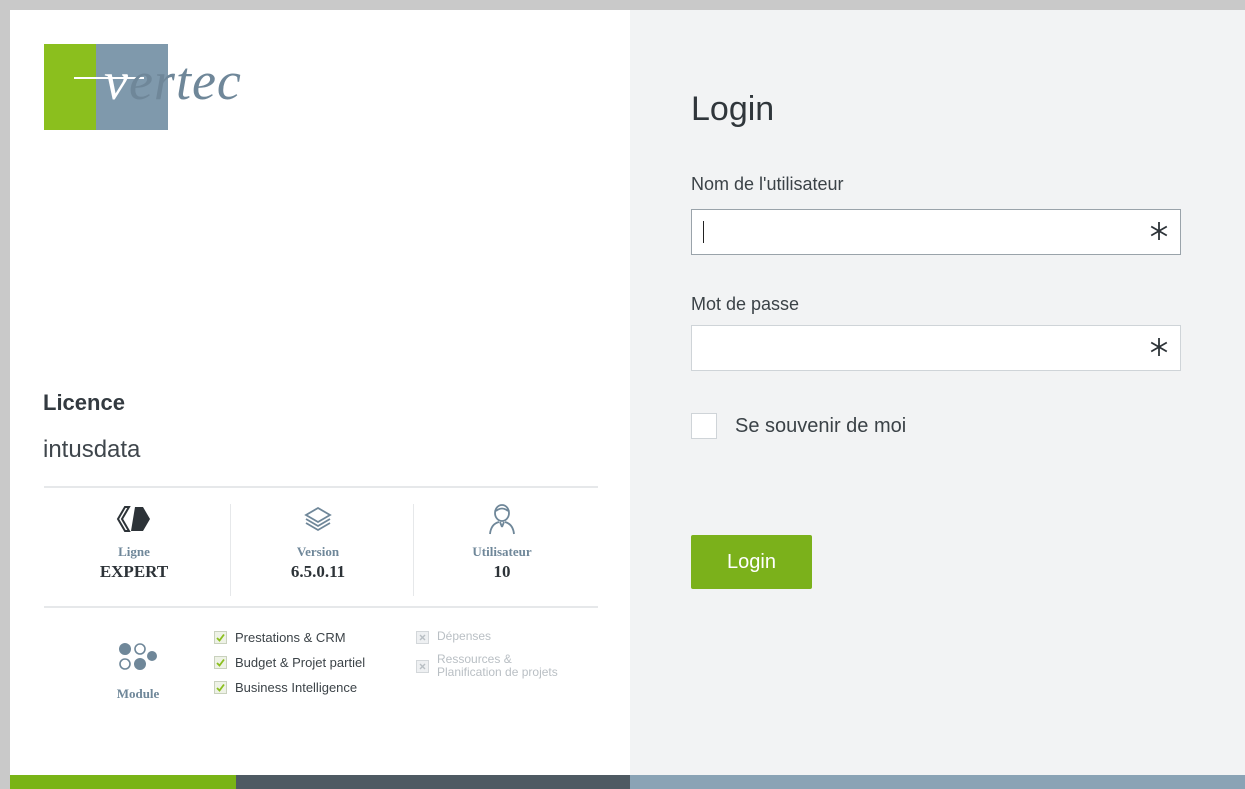 The width and height of the screenshot is (1245, 789). I want to click on logo-wordmark: vertec, so click(173, 81).